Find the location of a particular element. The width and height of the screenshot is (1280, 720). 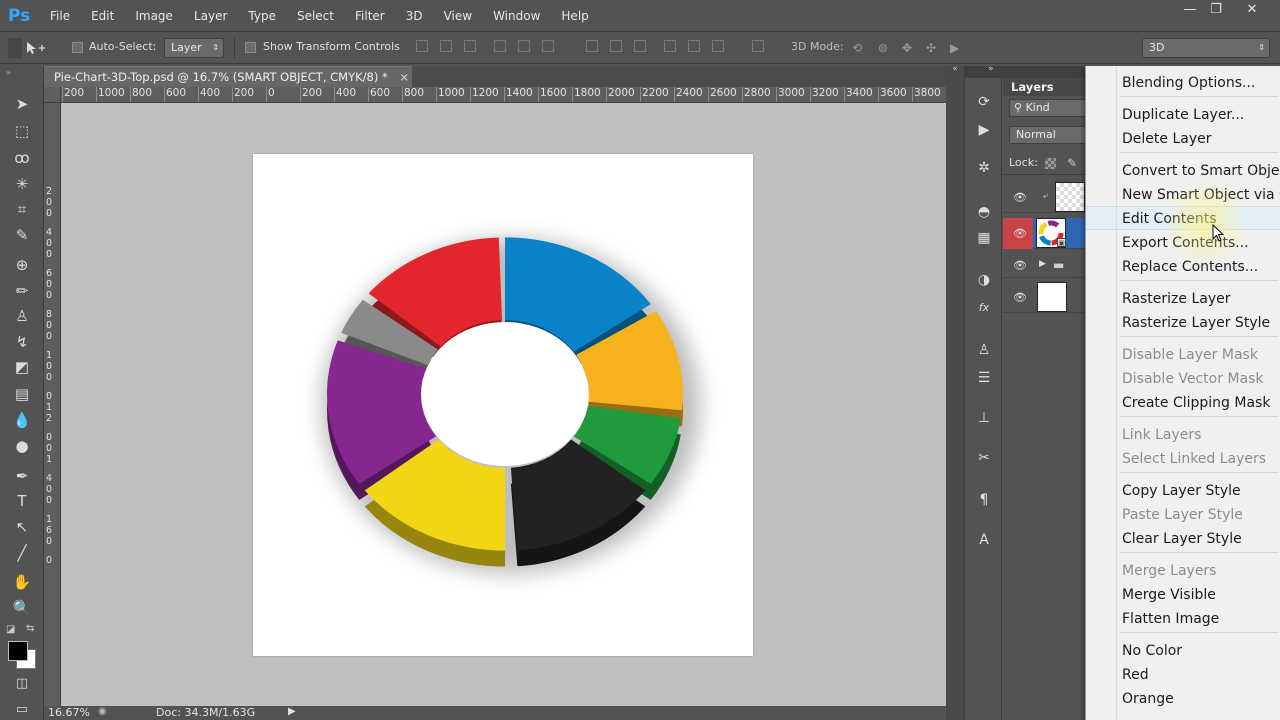

line-tool-icon: ╱ is located at coordinates (22, 553).